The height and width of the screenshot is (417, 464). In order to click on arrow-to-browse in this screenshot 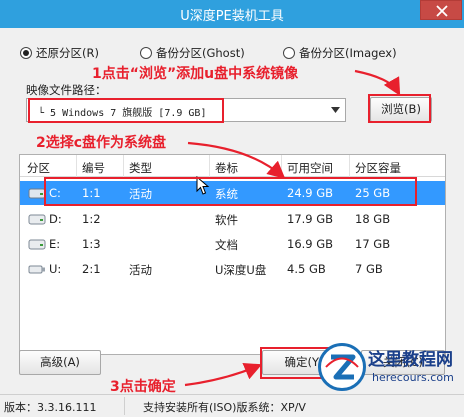, I will do `click(377, 82)`.